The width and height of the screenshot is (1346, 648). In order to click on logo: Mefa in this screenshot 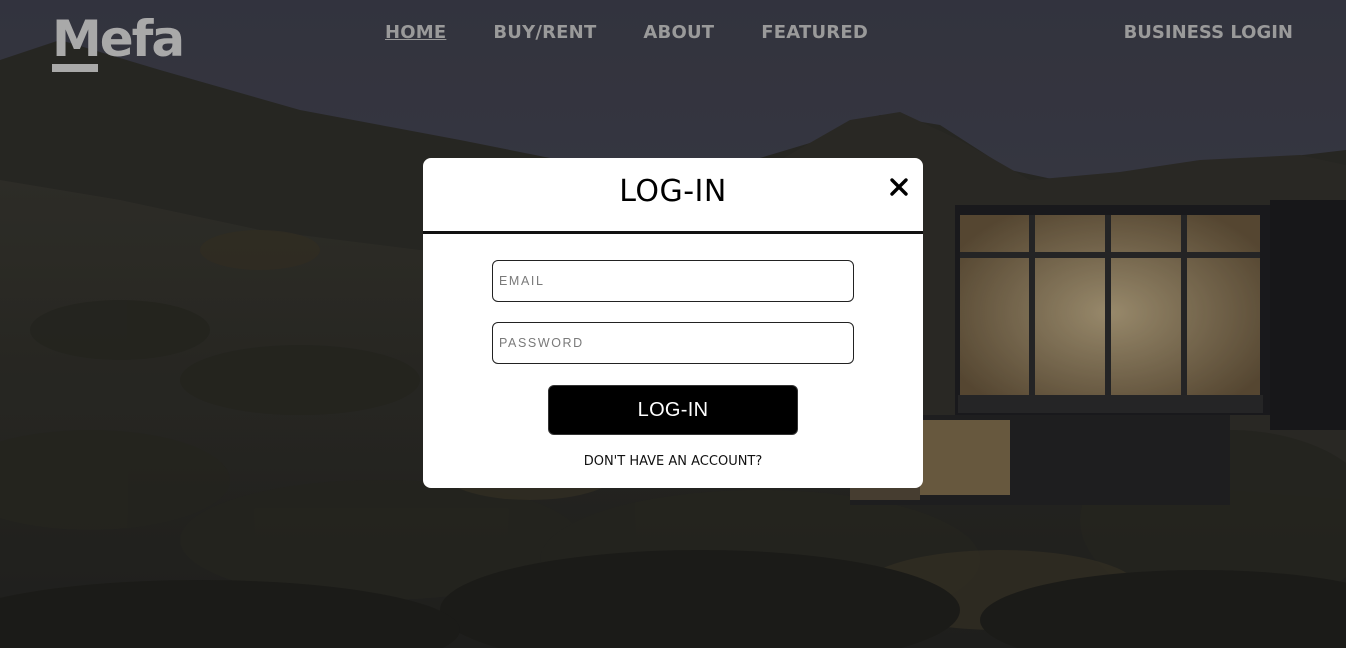, I will do `click(133, 44)`.